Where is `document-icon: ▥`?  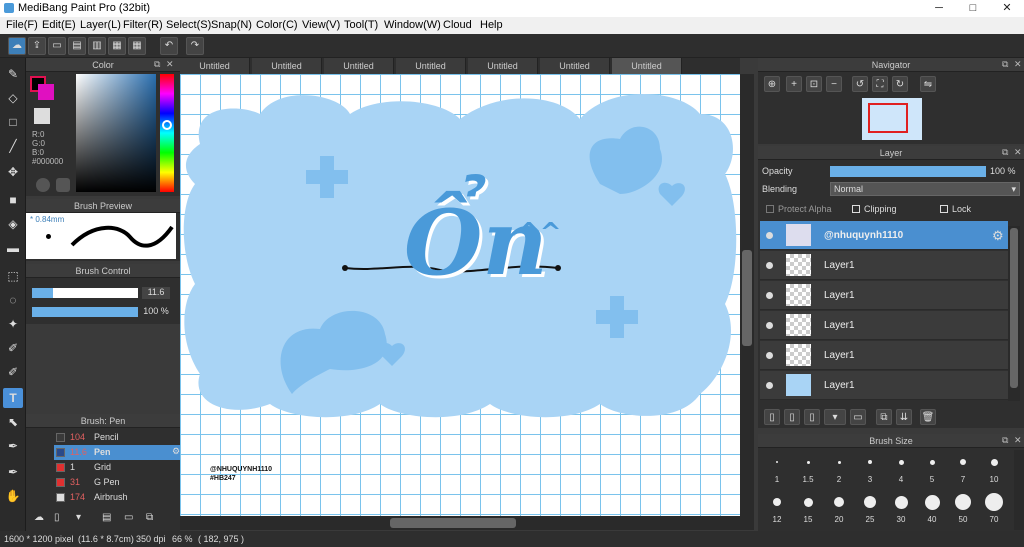 document-icon: ▥ is located at coordinates (97, 46).